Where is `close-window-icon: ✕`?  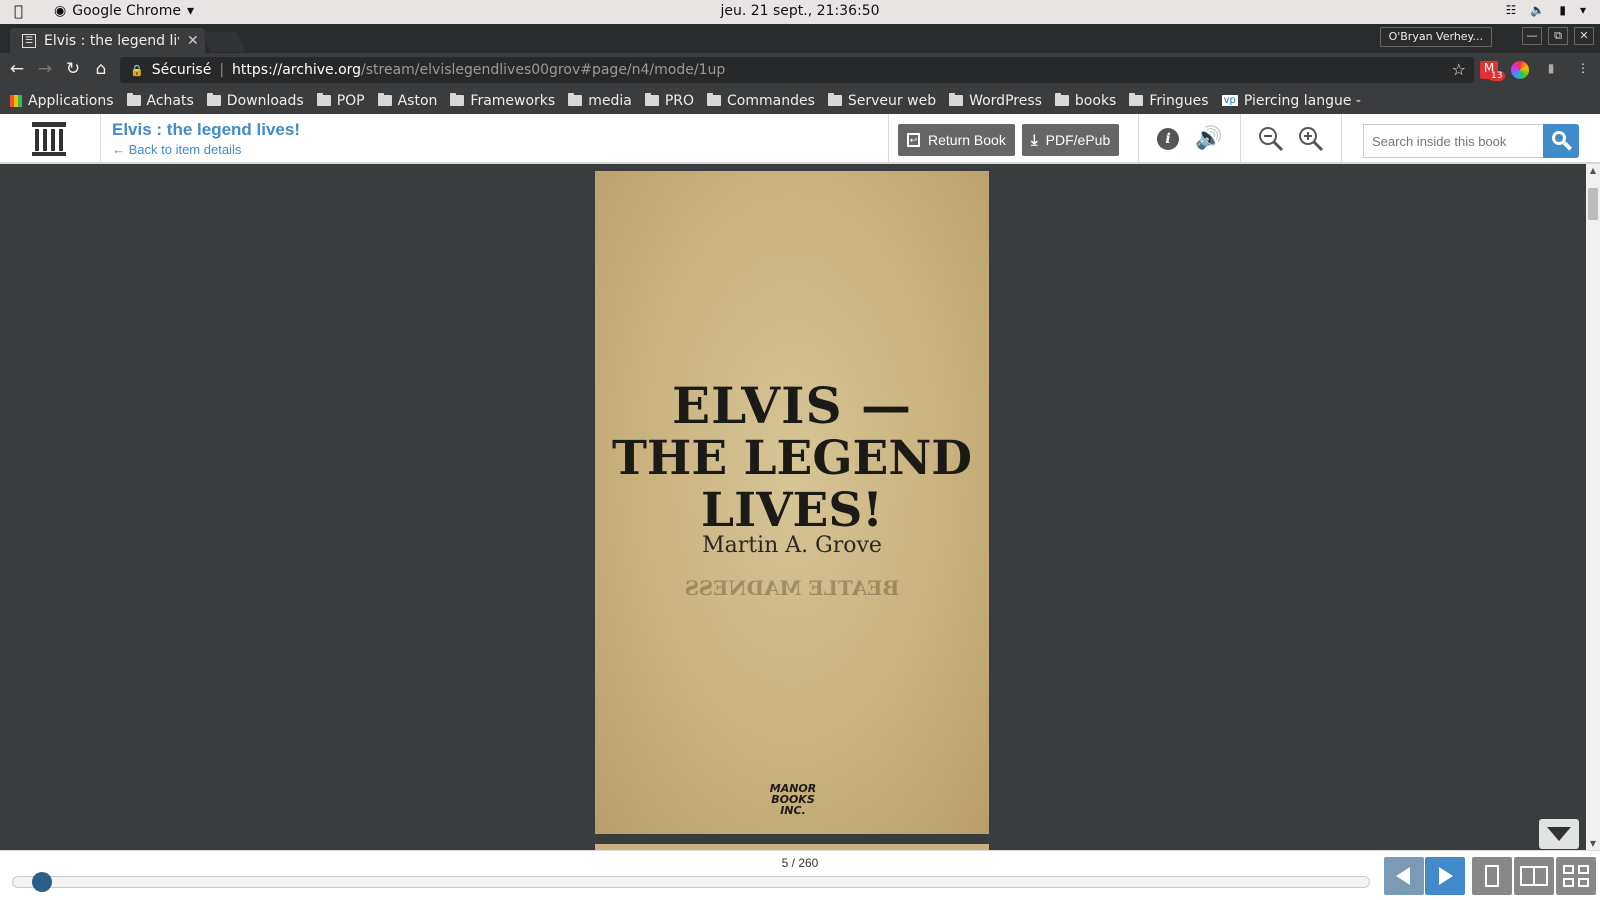 close-window-icon: ✕ is located at coordinates (1584, 36).